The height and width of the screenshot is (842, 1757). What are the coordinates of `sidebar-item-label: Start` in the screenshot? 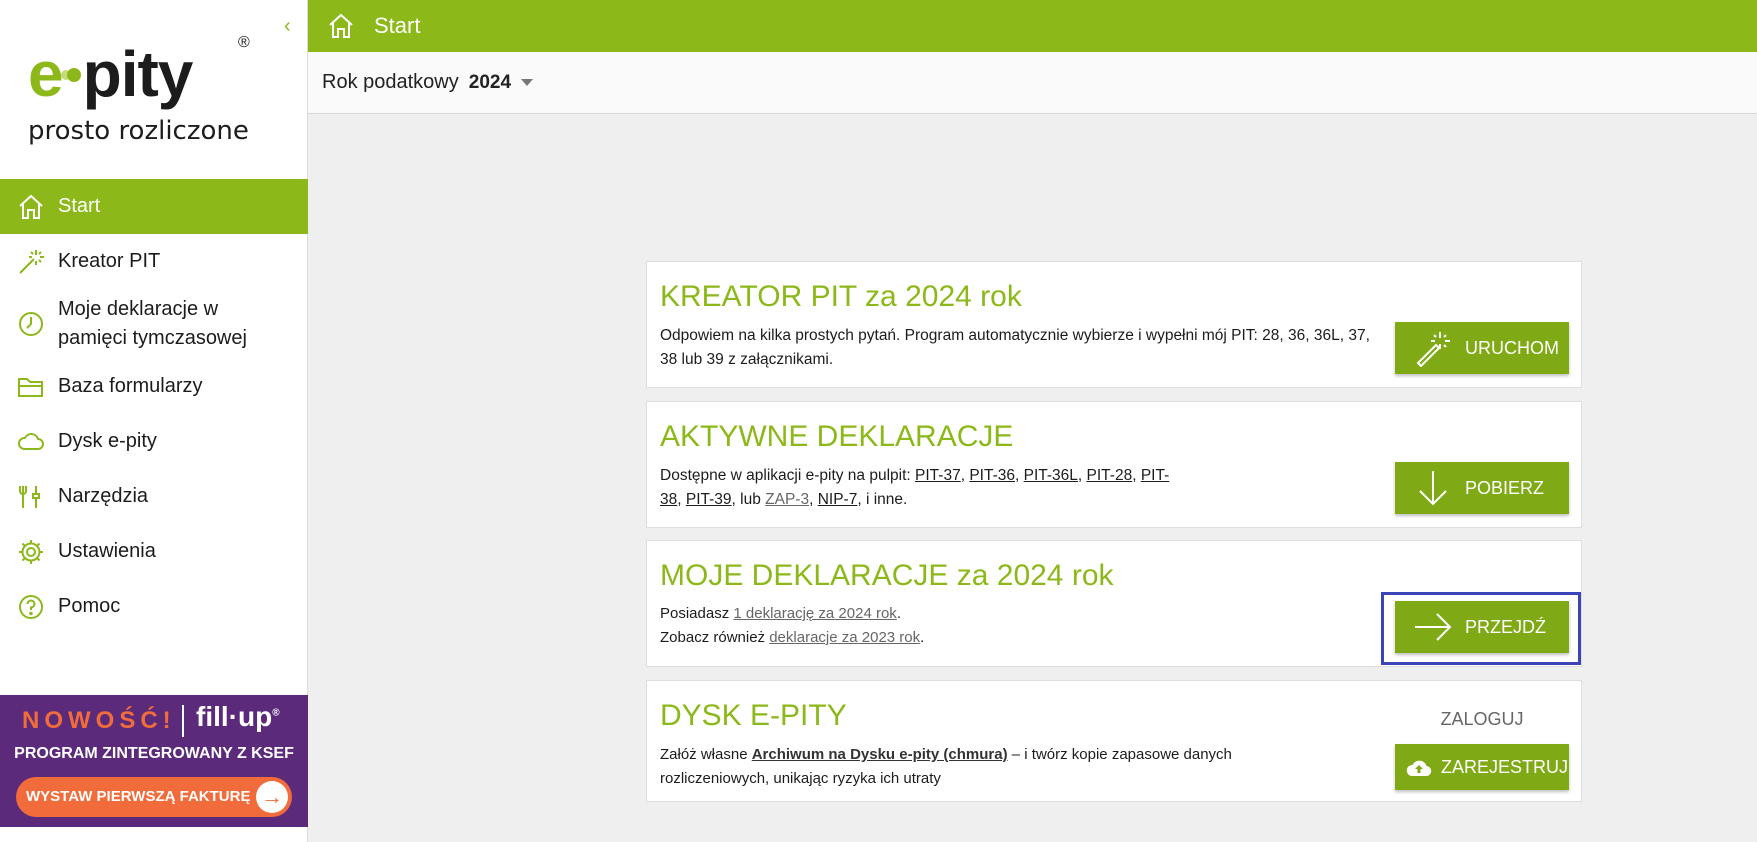 It's located at (79, 206).